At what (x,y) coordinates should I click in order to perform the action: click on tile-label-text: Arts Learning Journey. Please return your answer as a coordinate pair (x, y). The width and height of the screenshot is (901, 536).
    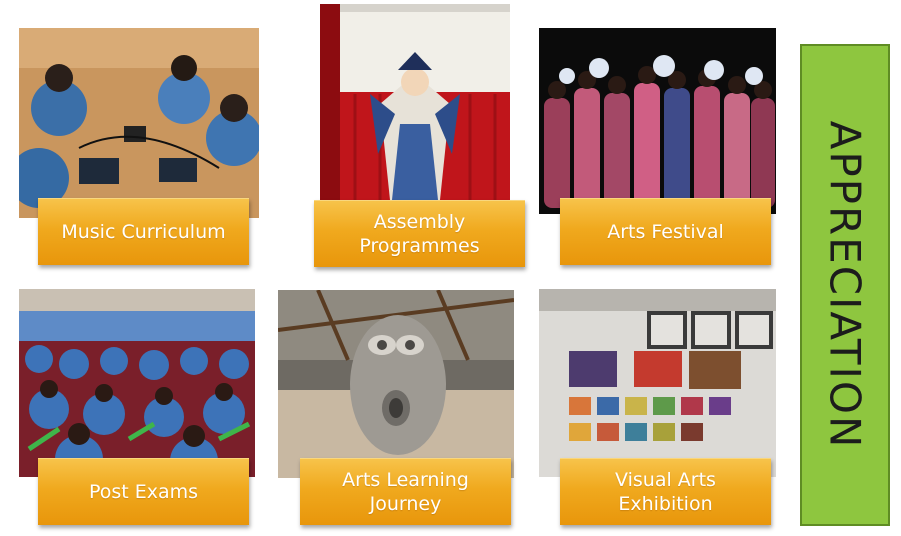
    Looking at the image, I should click on (405, 492).